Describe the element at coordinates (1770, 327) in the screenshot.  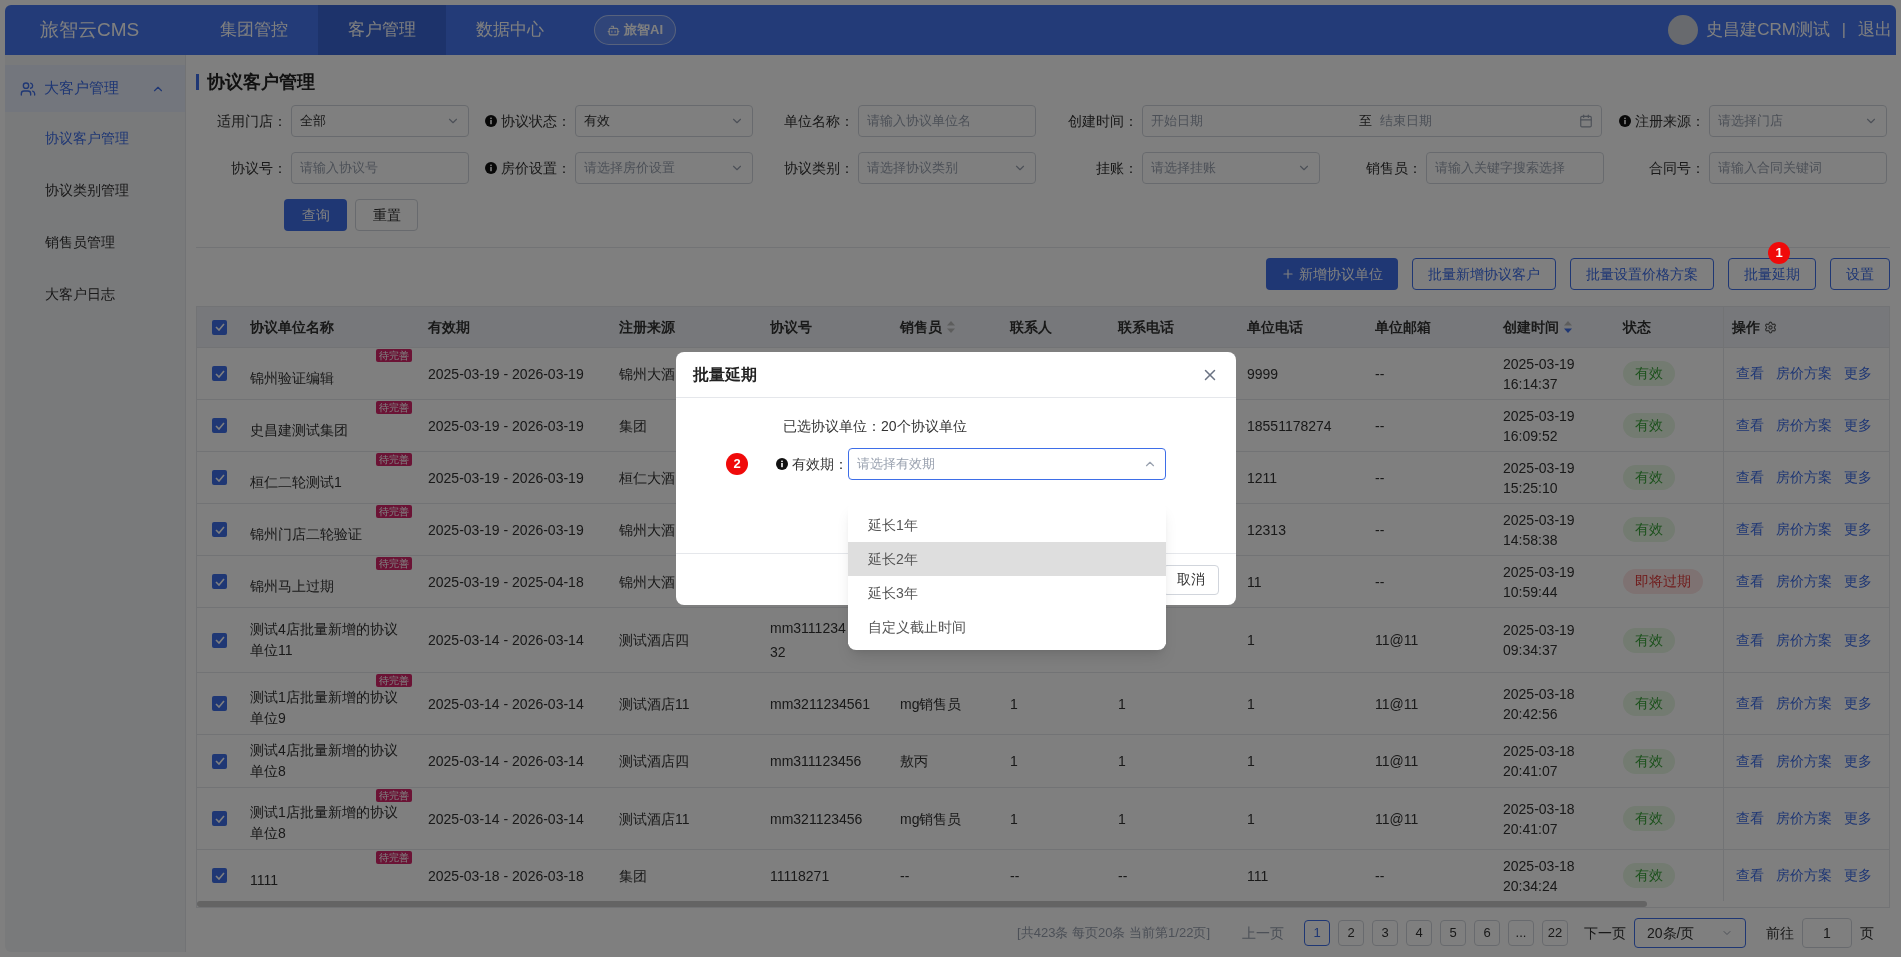
I see `settings-icon` at that location.